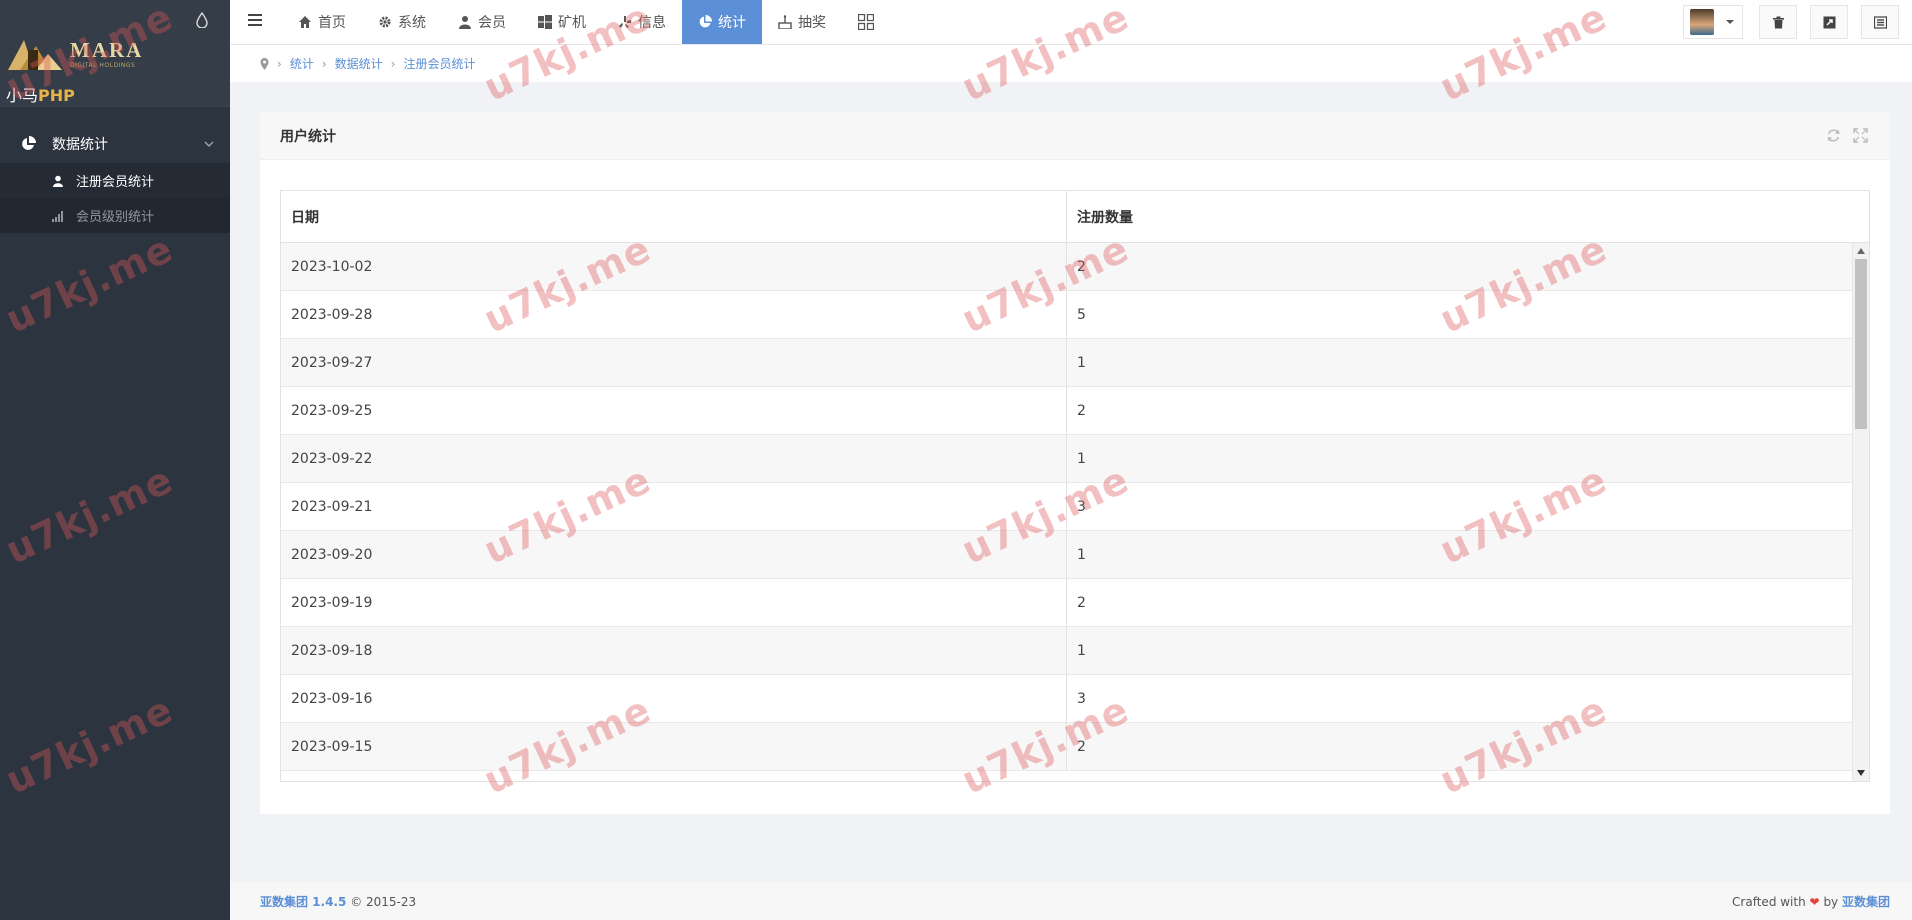 The width and height of the screenshot is (1912, 920). I want to click on scroll-thumb, so click(1861, 344).